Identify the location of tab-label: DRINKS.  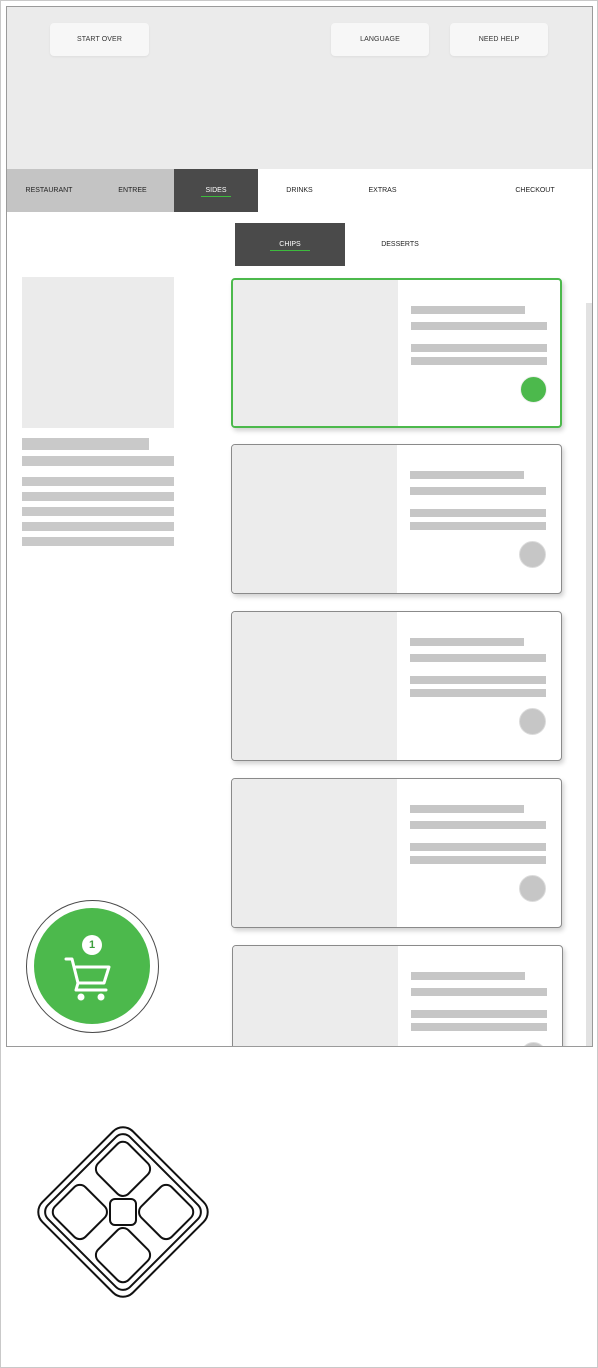
(299, 190).